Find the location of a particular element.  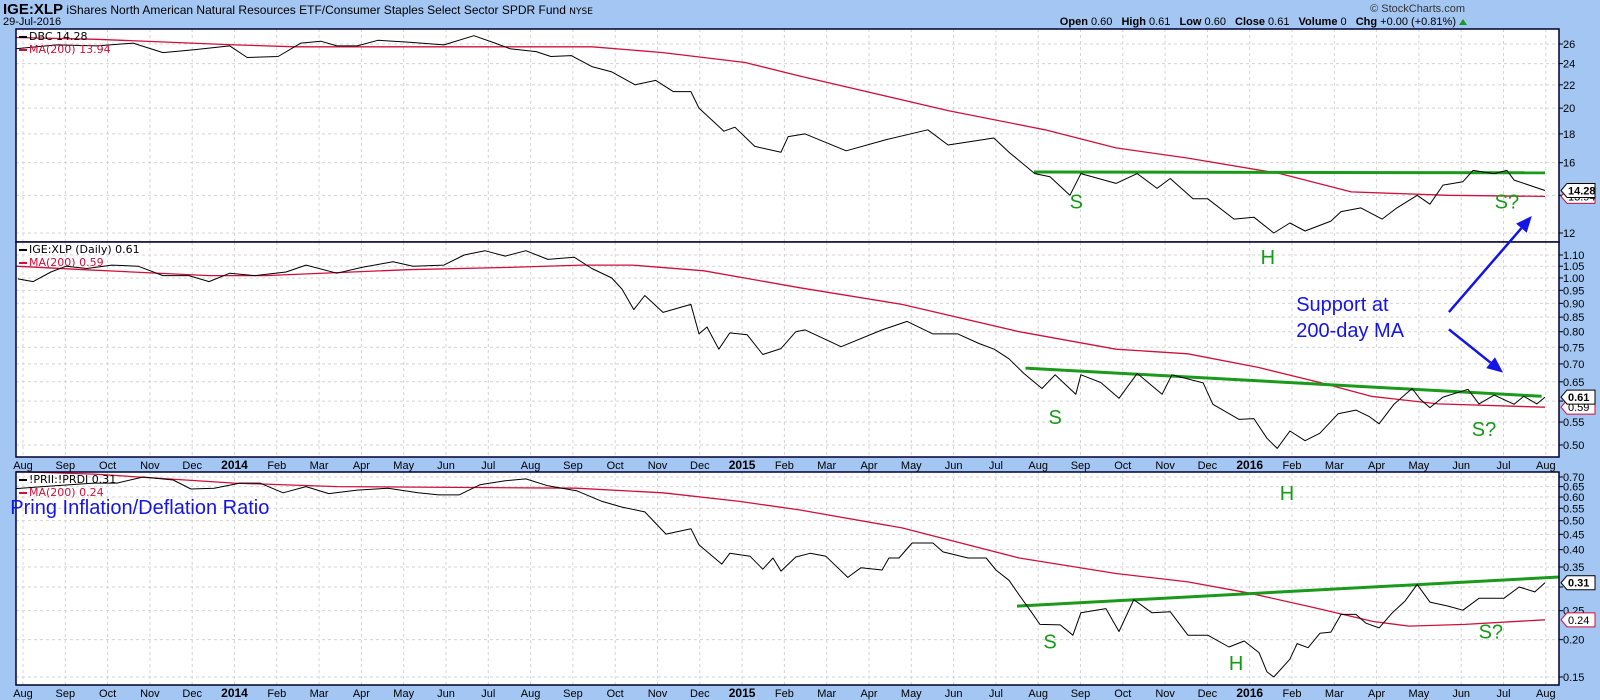

y-tick-label: 20 is located at coordinates (1569, 109).